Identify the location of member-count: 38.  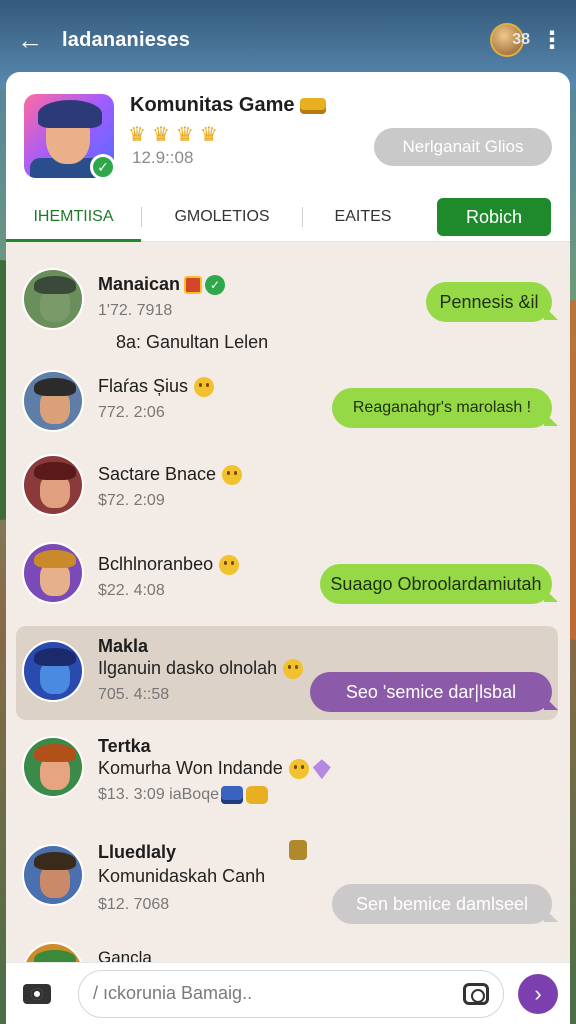
(521, 39).